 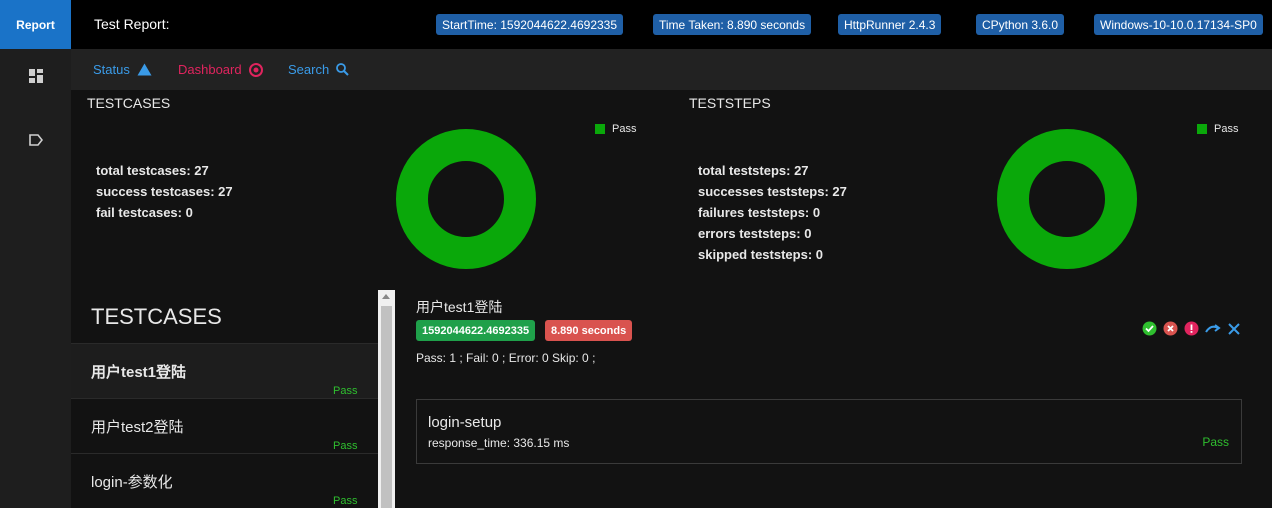 I want to click on stat-error-teststeps: errors teststeps: 0, so click(x=755, y=233).